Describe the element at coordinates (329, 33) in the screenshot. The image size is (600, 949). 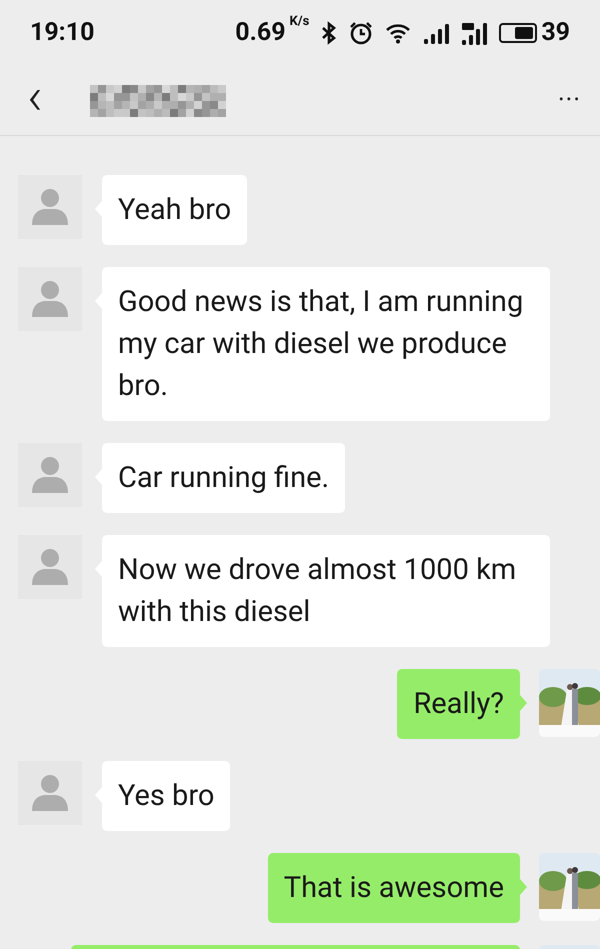
I see `bluetooth-icon` at that location.